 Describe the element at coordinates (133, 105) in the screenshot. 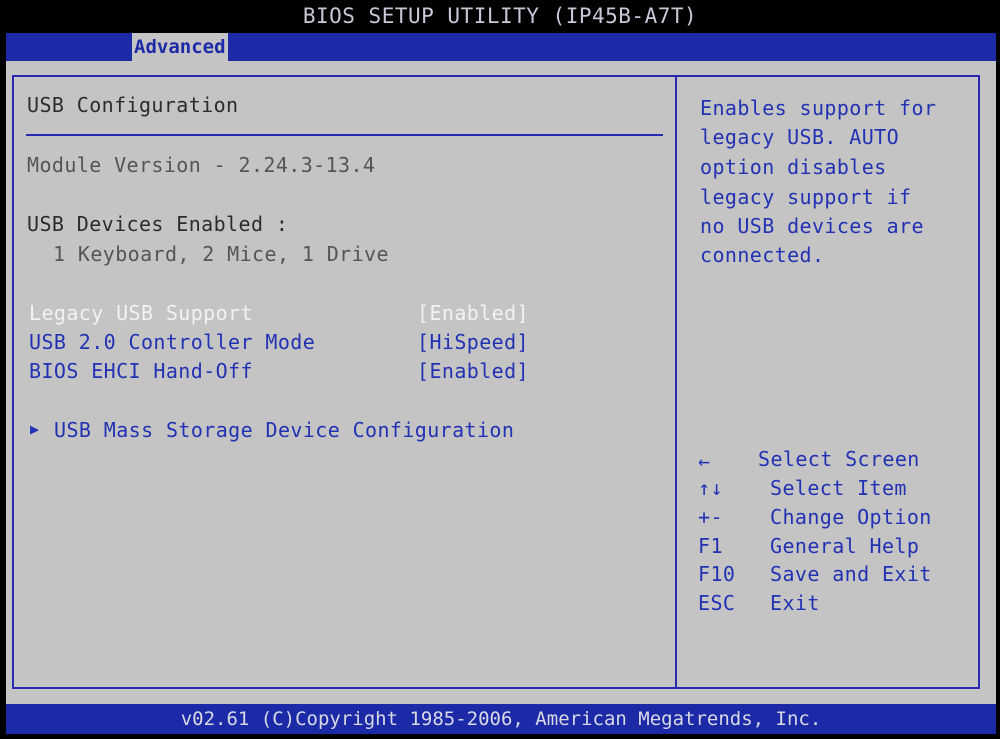

I see `section-heading: USB Configuration` at that location.